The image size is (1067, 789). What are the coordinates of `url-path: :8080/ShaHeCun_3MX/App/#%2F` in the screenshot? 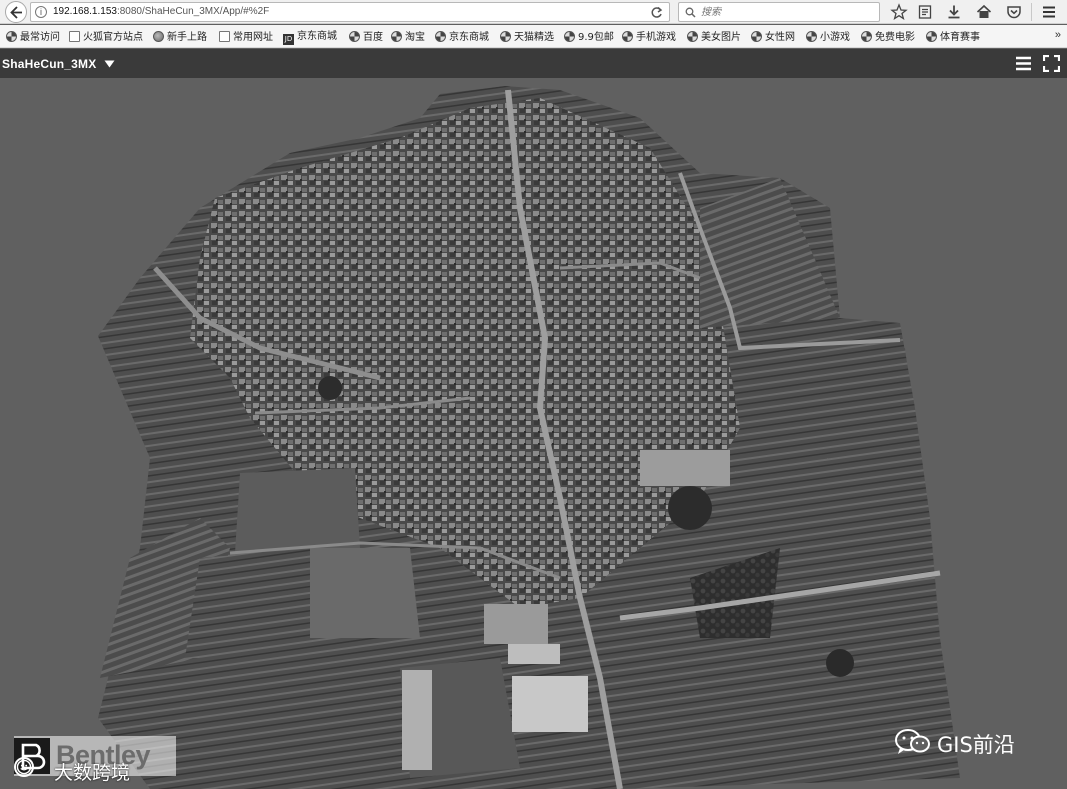 It's located at (193, 11).